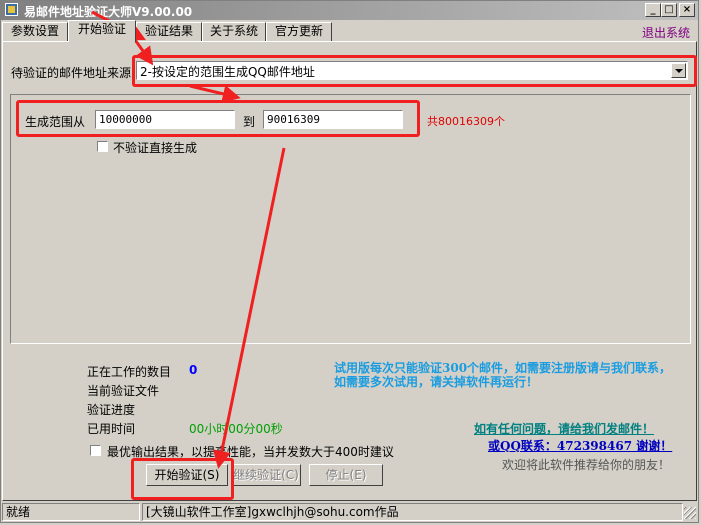 This screenshot has height=525, width=701. I want to click on arrow-to-start, so click(249, 308).